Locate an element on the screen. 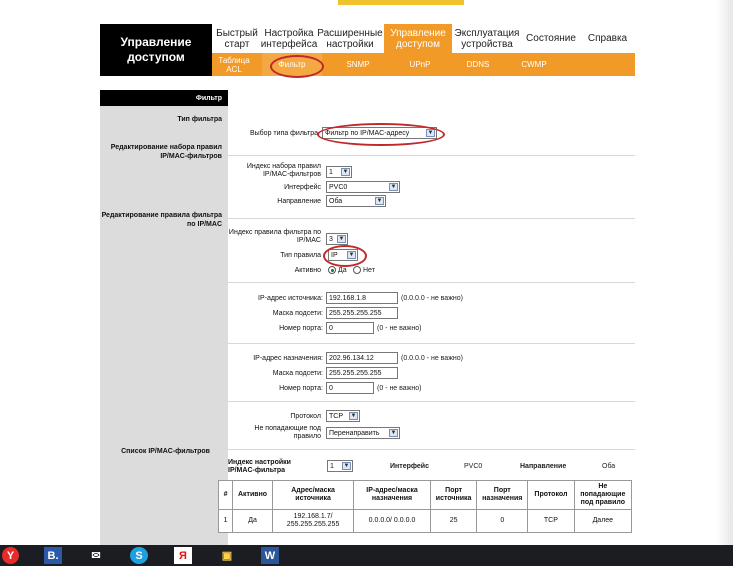 The image size is (733, 566). tab-access-control: Управление доступом is located at coordinates (418, 38).